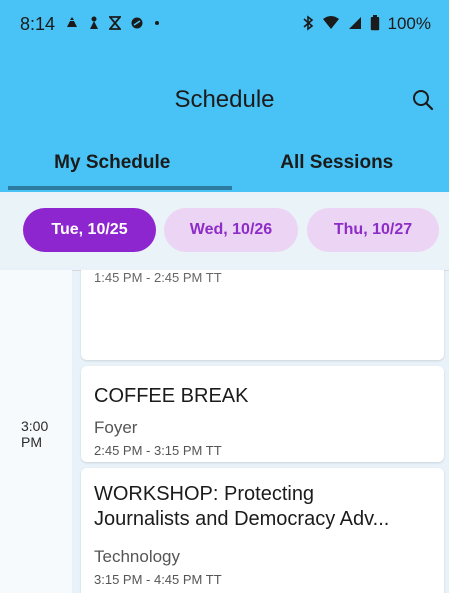  I want to click on time-label-hour: 3:00, so click(35, 426).